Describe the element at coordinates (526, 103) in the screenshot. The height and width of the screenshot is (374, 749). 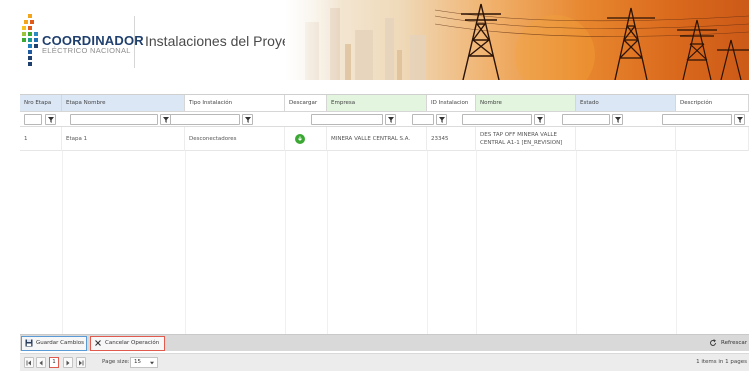
I see `column-header-nombre: Nombre` at that location.